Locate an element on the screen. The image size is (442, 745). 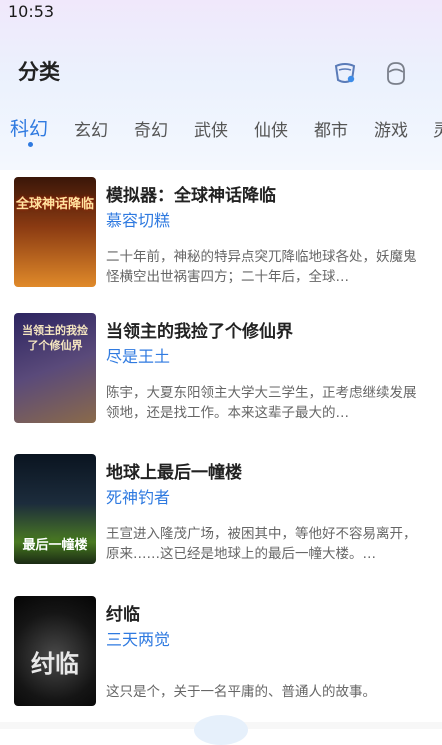
tab-xianxia: 仙侠 is located at coordinates (271, 128).